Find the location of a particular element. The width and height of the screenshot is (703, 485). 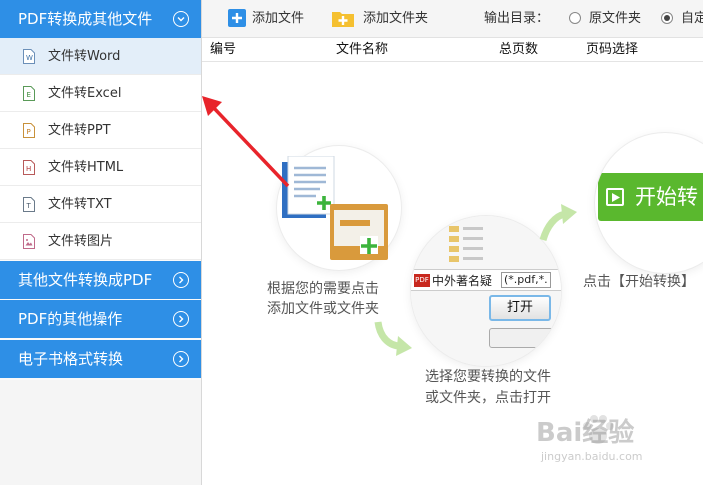

radio-original-label: 原文件夹 is located at coordinates (615, 18).